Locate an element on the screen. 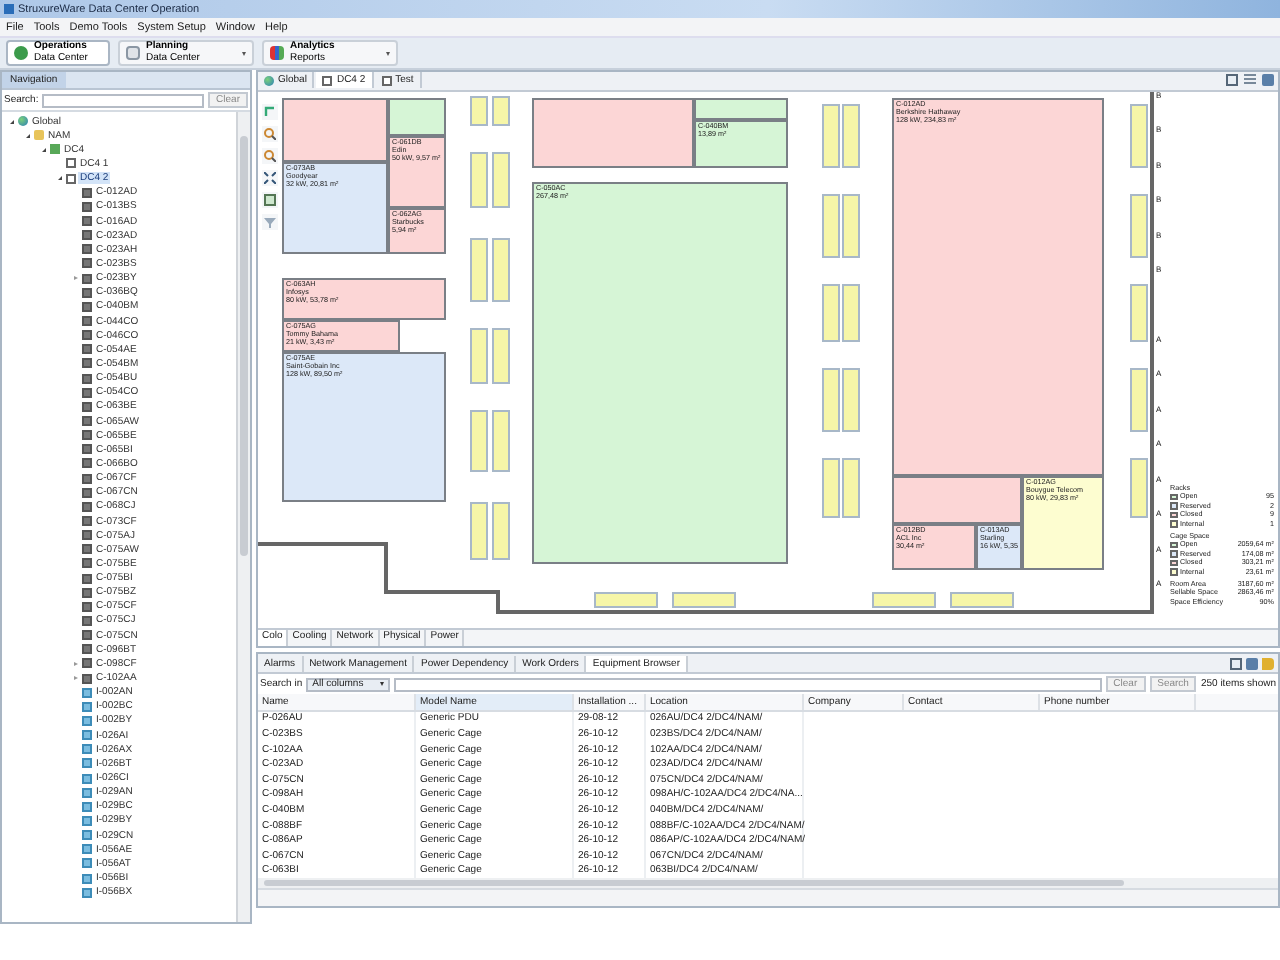 The image size is (1280, 960). zoom-out-icon is located at coordinates (270, 155).